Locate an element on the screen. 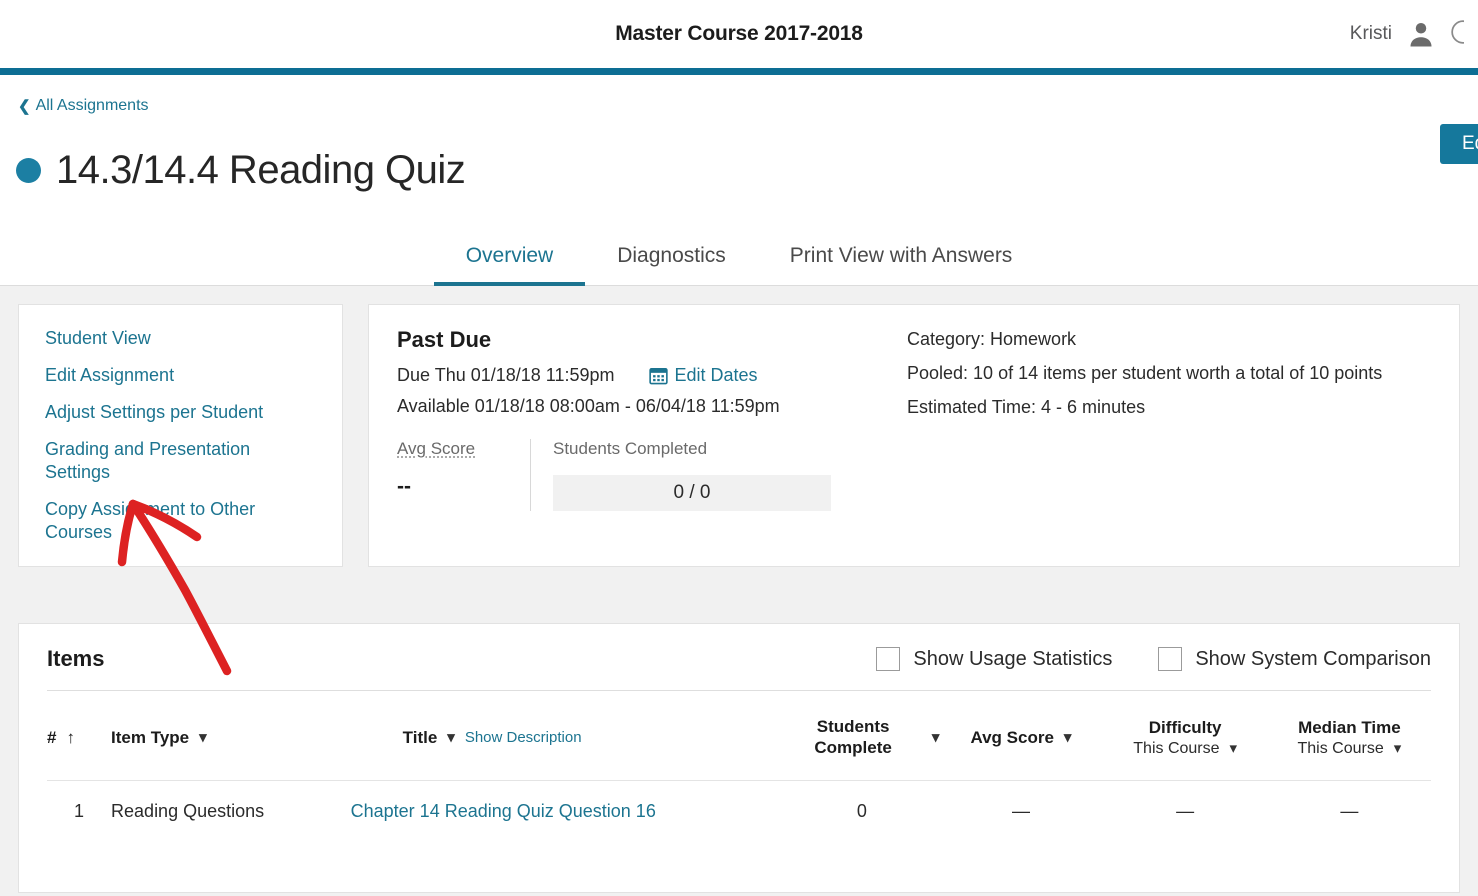  column-header-item-type: Item Type ▾ is located at coordinates (231, 736).